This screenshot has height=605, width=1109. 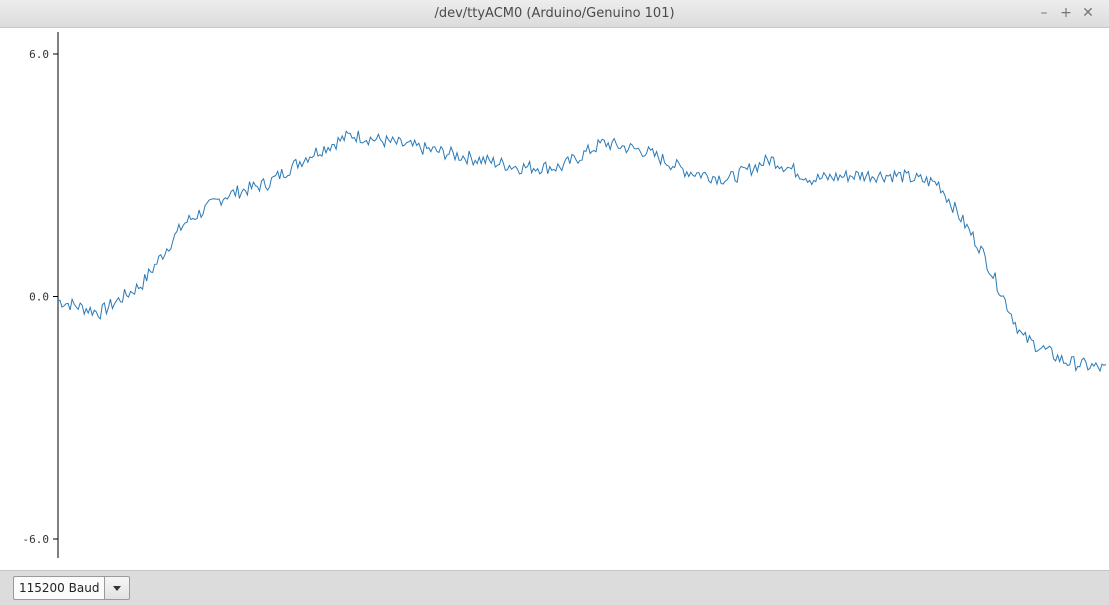 What do you see at coordinates (39, 54) in the screenshot?
I see `y-tick-label-0: 6.0` at bounding box center [39, 54].